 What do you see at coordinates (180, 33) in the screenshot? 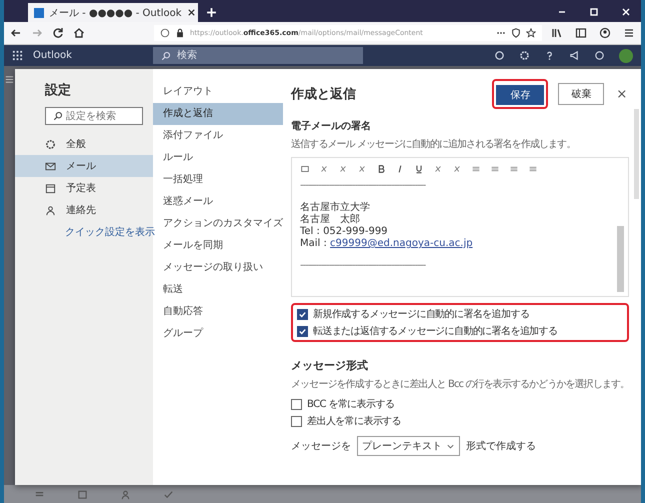
I see `lock-icon` at bounding box center [180, 33].